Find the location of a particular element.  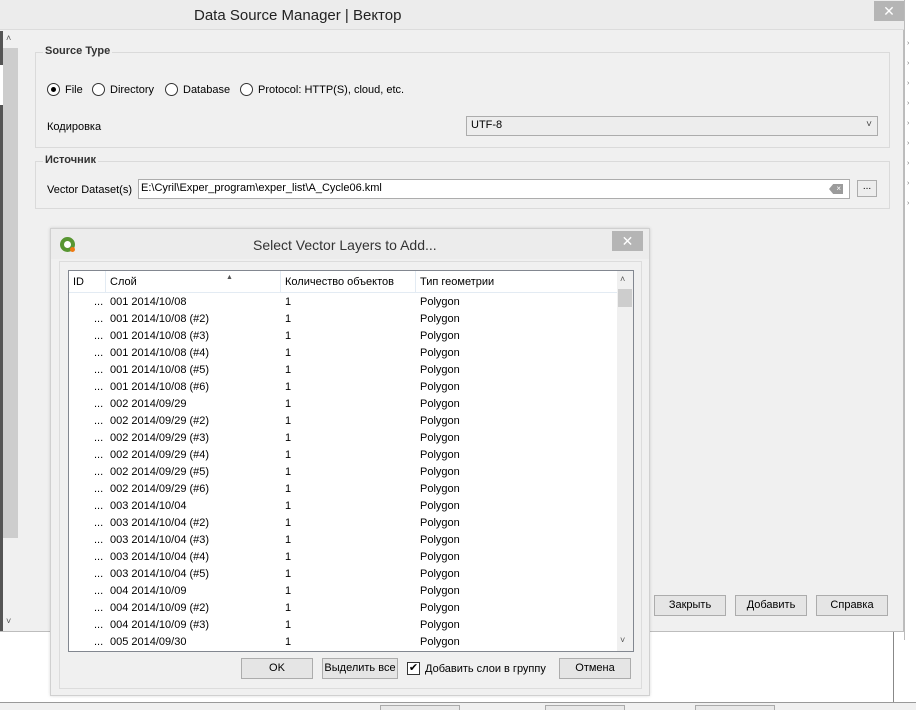

table-row: ... 002 2014/09/29 (#6) 1 Polygon is located at coordinates (343, 489).